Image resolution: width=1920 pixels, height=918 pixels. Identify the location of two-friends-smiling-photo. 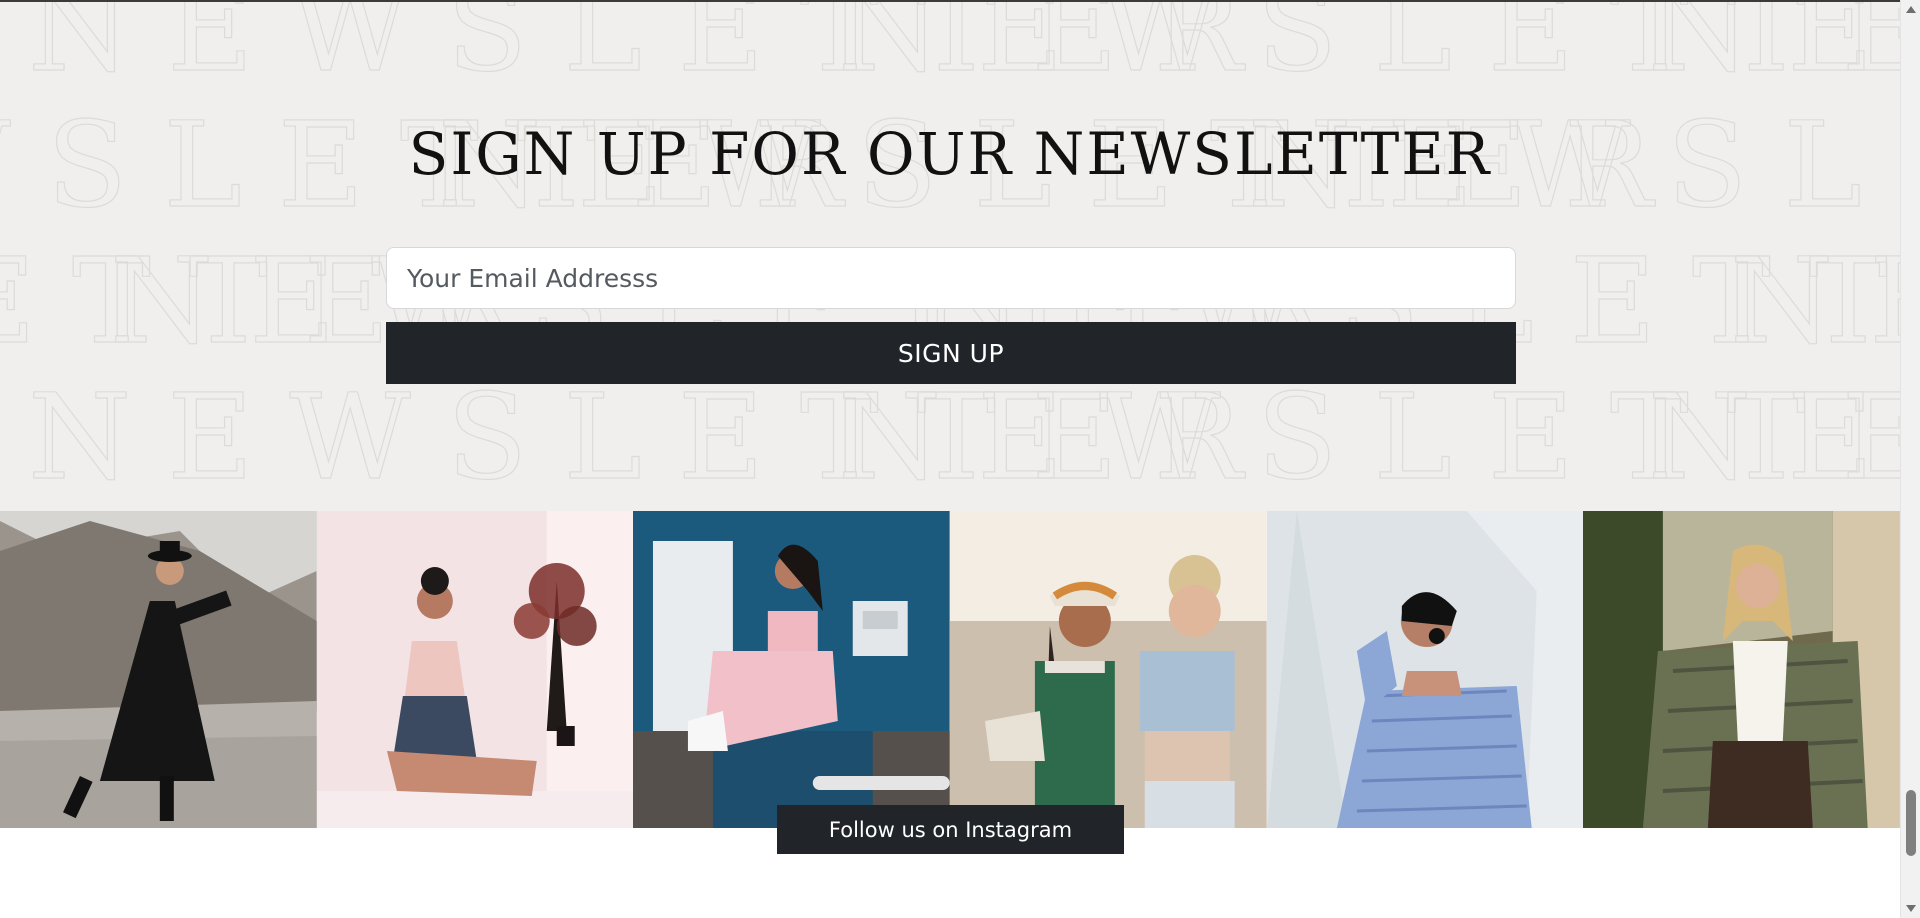
(1108, 669).